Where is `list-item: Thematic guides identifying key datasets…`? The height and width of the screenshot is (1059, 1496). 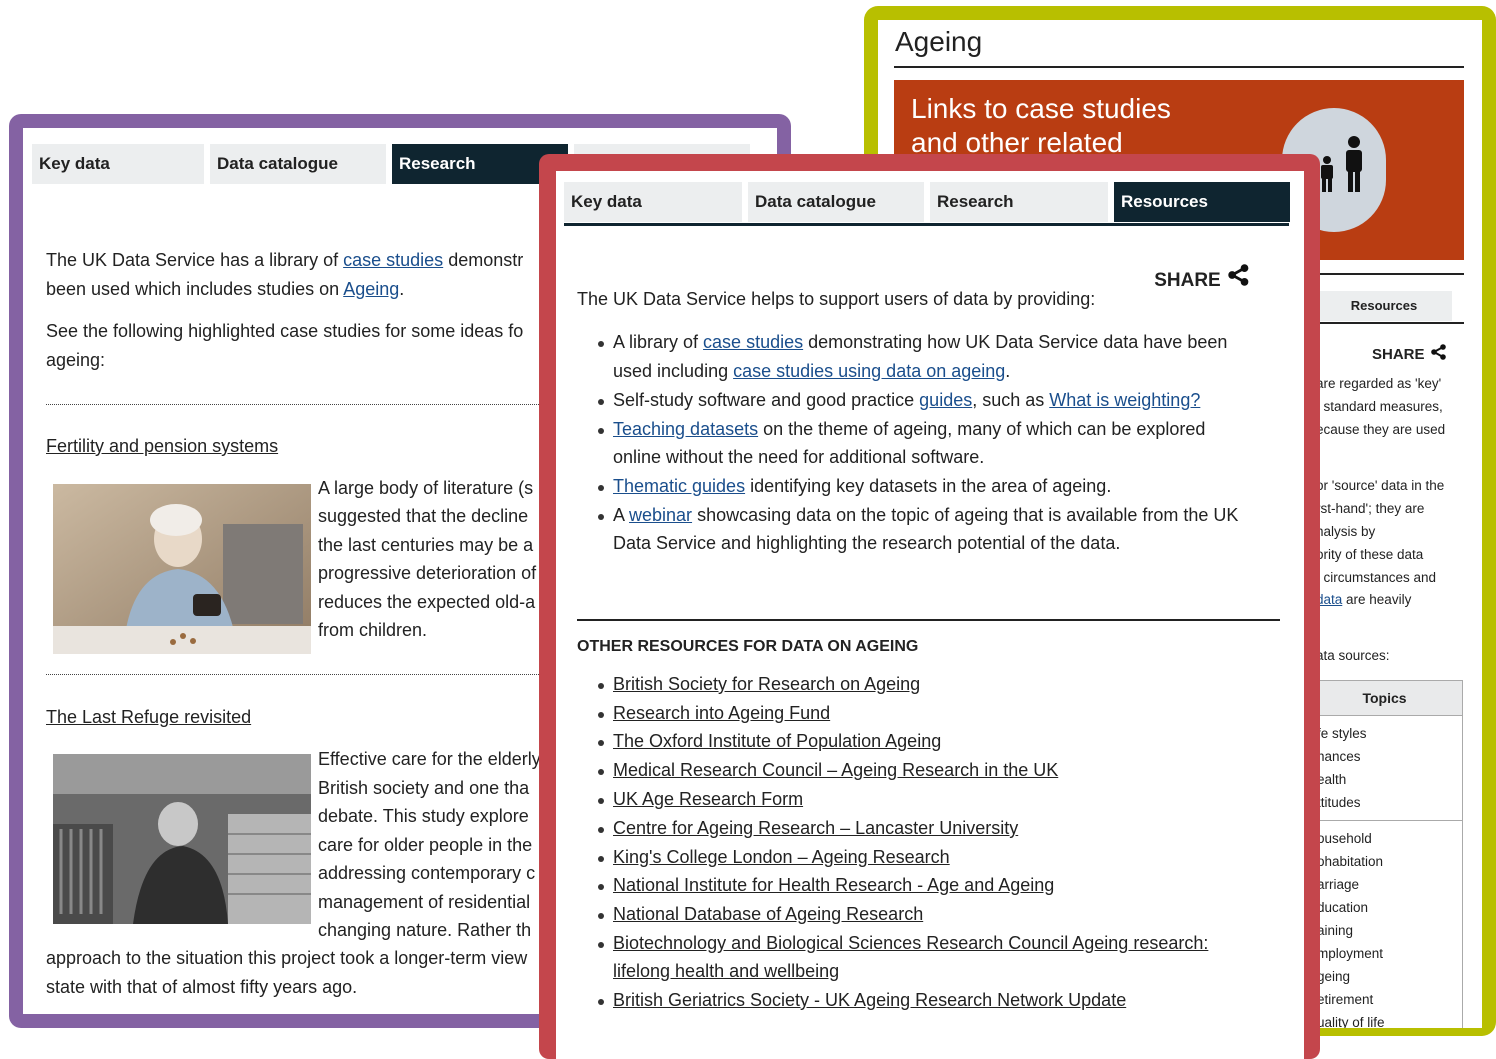 list-item: Thematic guides identifying key datasets… is located at coordinates (862, 486).